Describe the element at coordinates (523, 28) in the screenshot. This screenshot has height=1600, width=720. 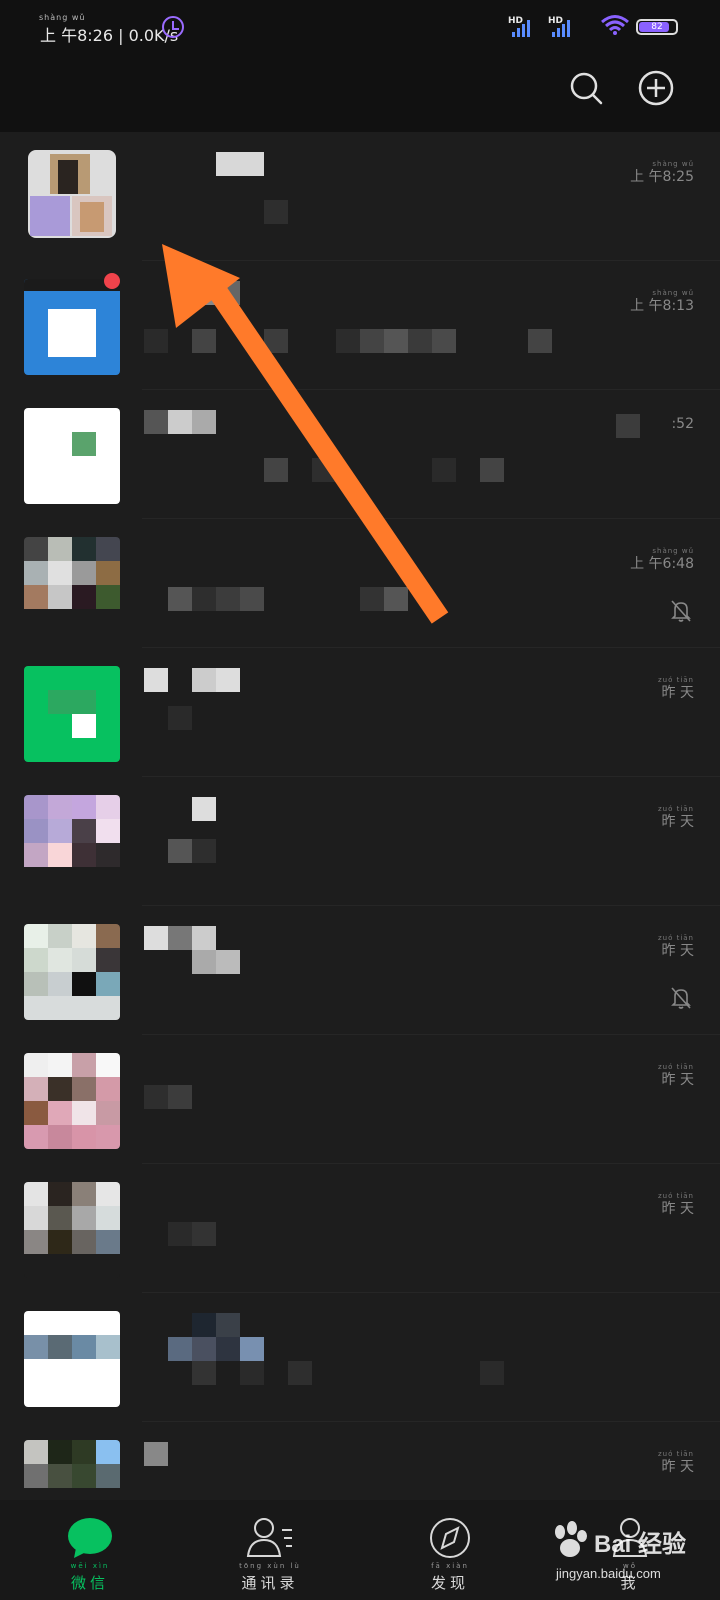
I see `signal-icon` at that location.